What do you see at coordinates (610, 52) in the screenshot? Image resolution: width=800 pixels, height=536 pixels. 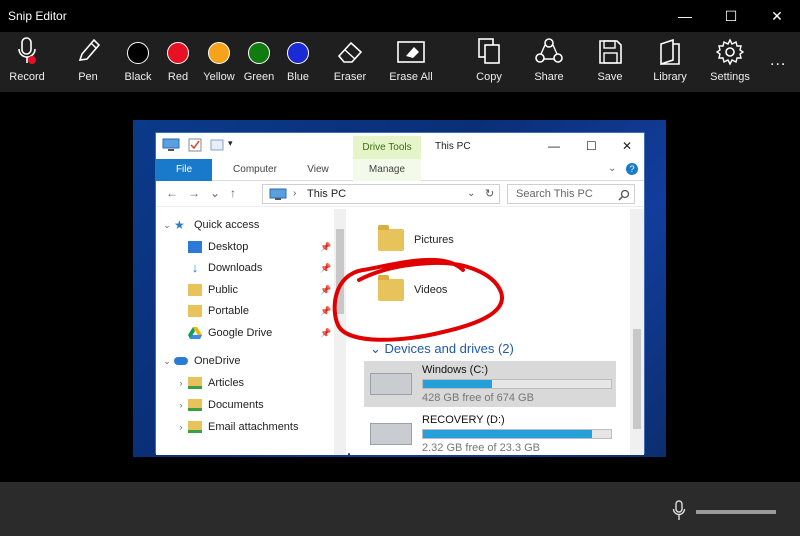 I see `save-icon` at bounding box center [610, 52].